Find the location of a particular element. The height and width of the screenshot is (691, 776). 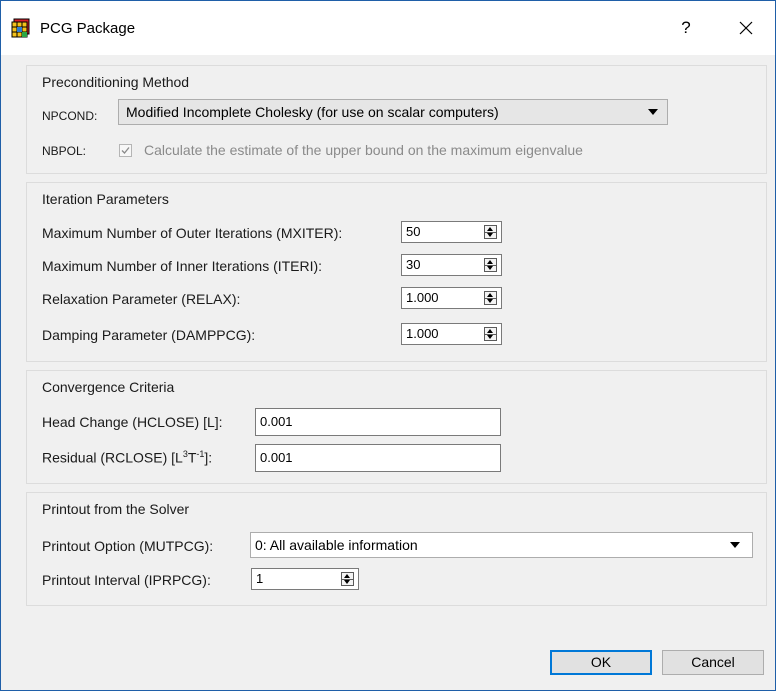

group-title: Printout from the Solver is located at coordinates (116, 509).